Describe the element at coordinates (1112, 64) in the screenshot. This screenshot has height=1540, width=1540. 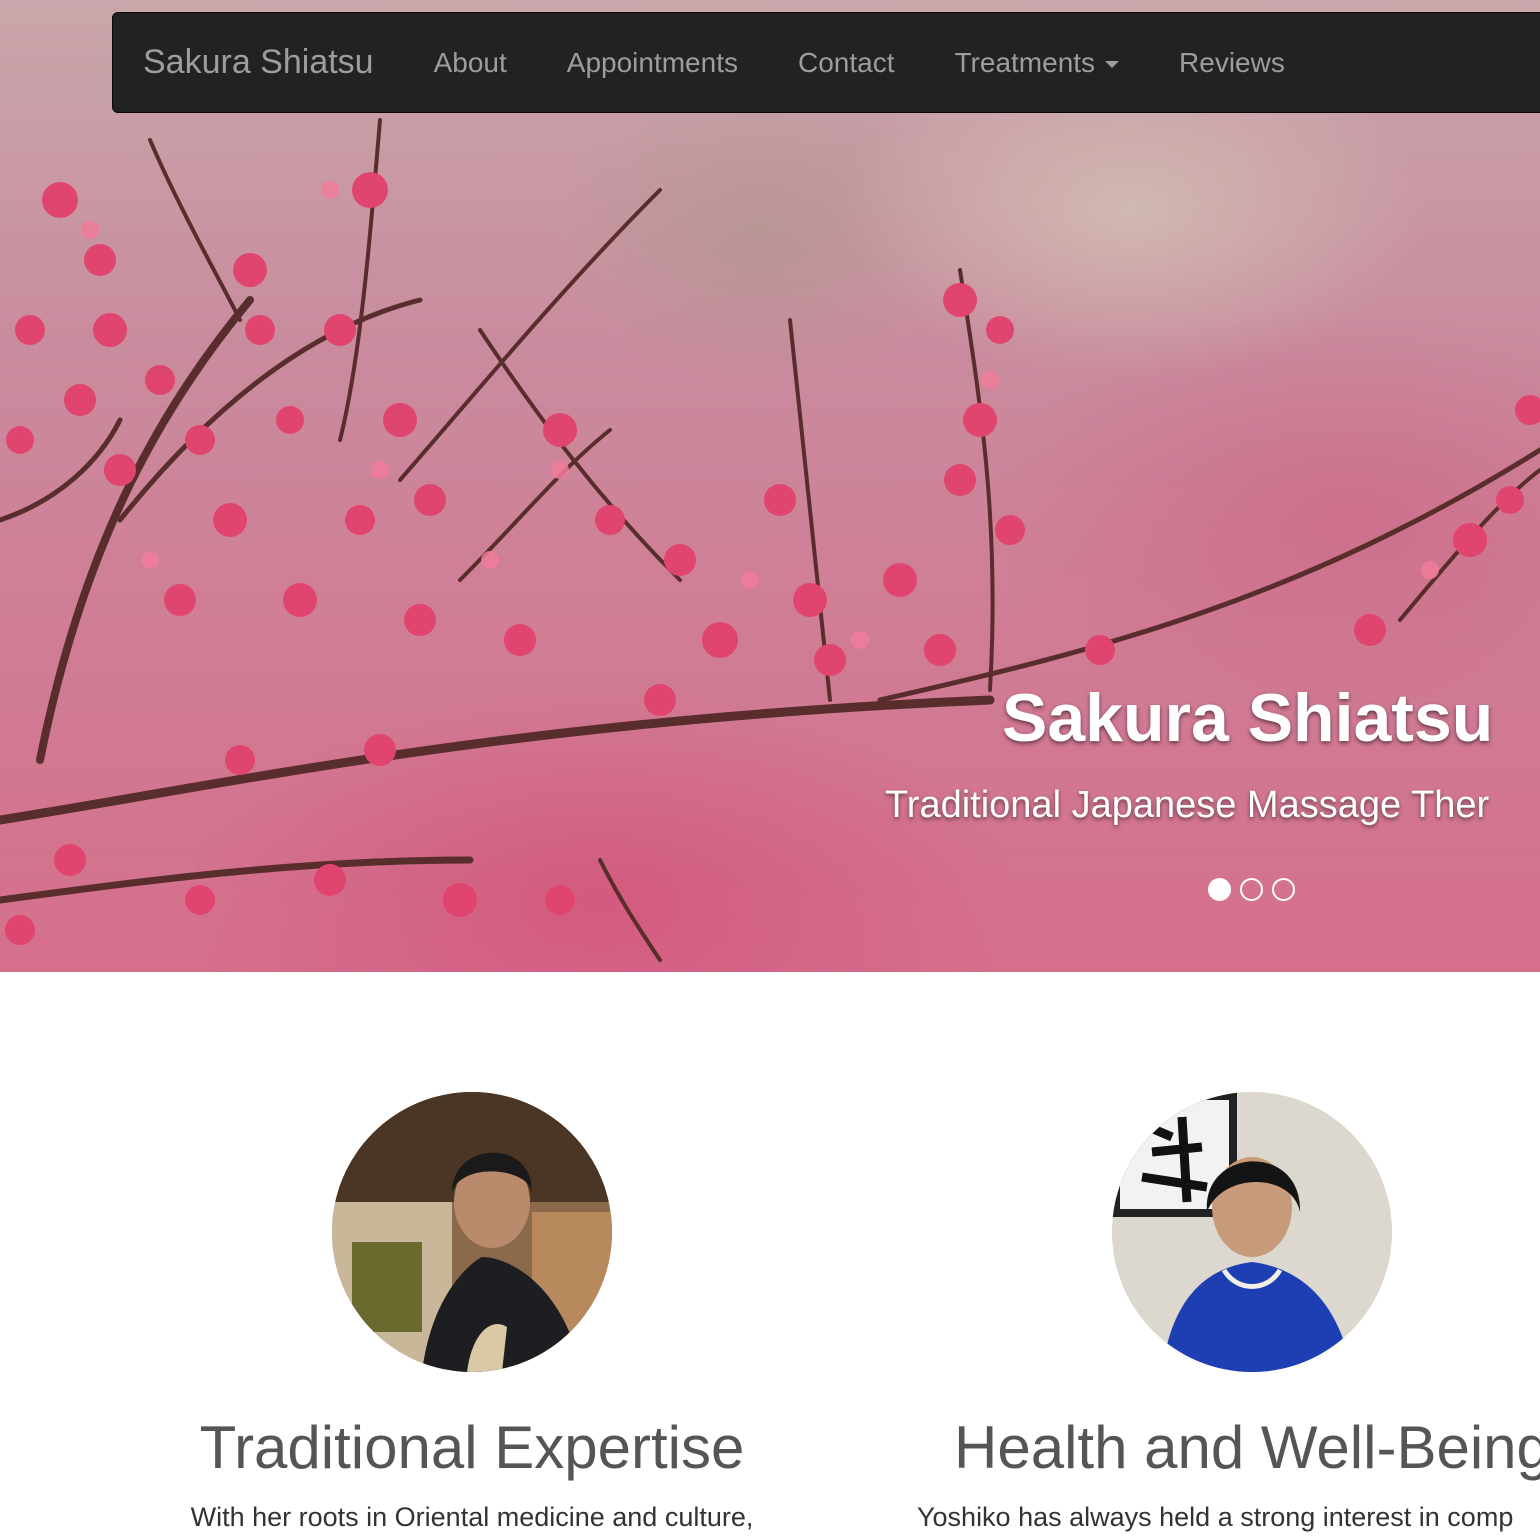
I see `caret-down-icon` at that location.